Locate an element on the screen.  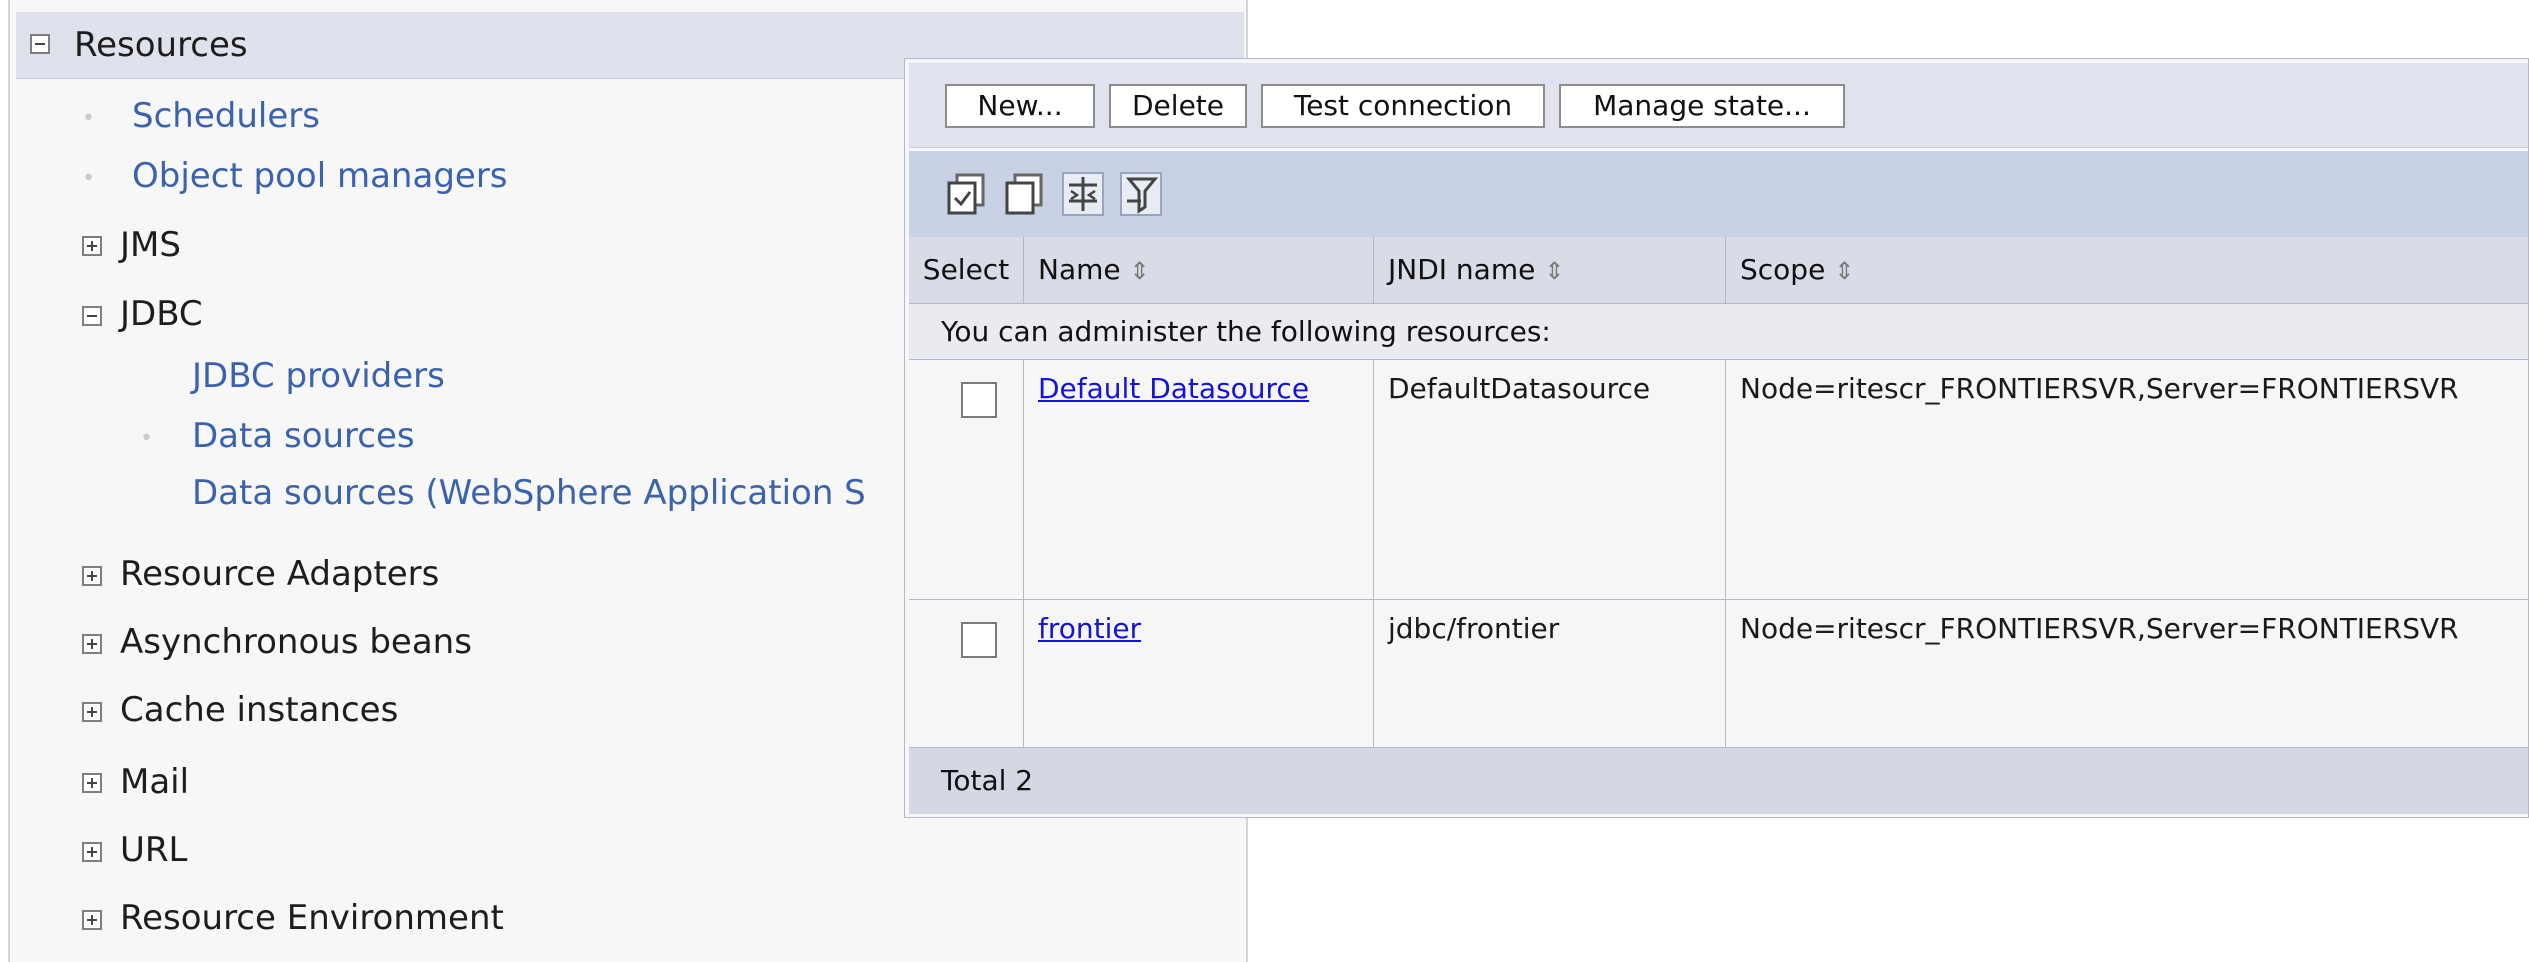
nav-category-resource-environment: Resource Environment is located at coordinates (312, 918).